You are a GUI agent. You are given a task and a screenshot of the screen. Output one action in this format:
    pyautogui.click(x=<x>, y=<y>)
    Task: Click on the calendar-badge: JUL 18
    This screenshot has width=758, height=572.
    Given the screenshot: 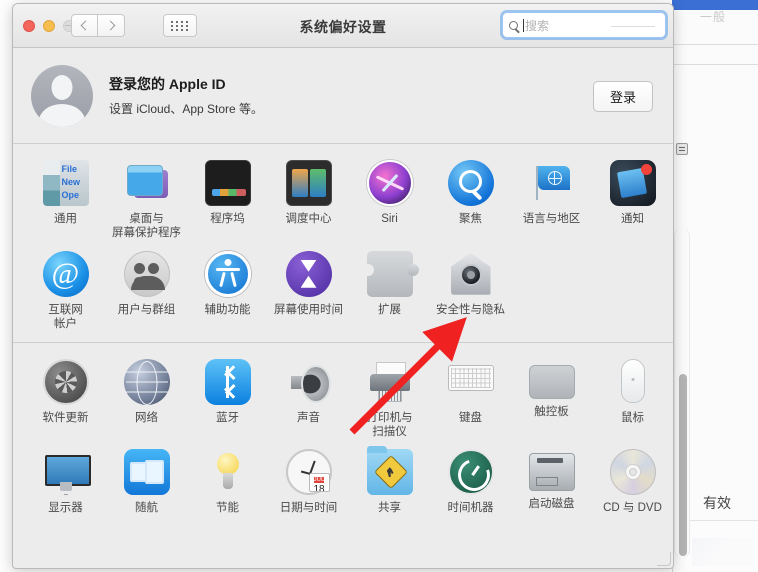 What is the action you would take?
    pyautogui.click(x=319, y=483)
    